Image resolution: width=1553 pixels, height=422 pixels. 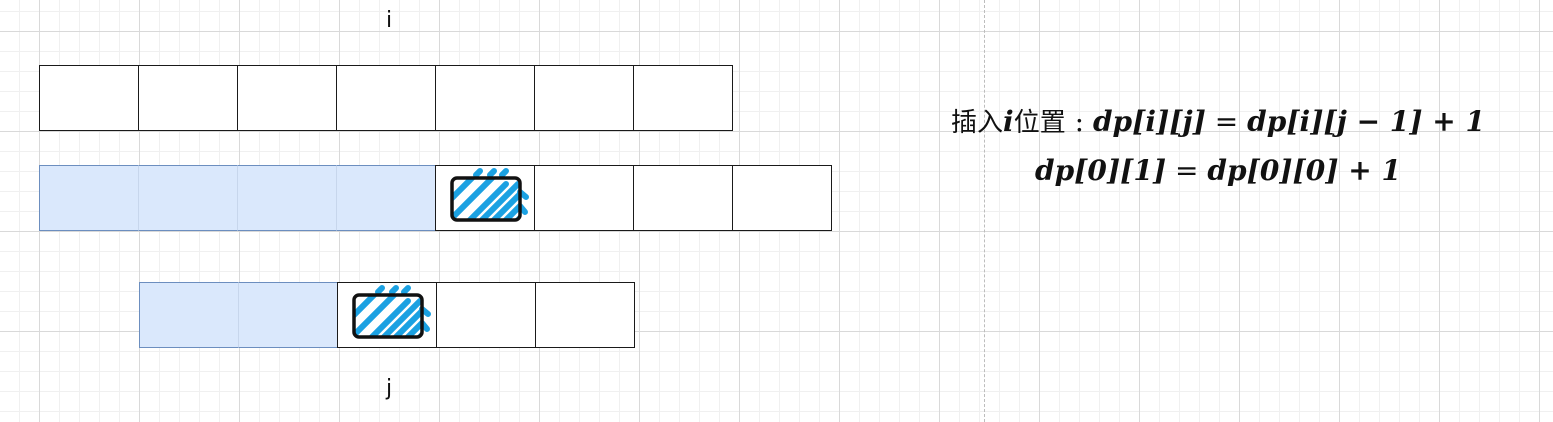 What do you see at coordinates (389, 20) in the screenshot?
I see `pointer-label-i: i` at bounding box center [389, 20].